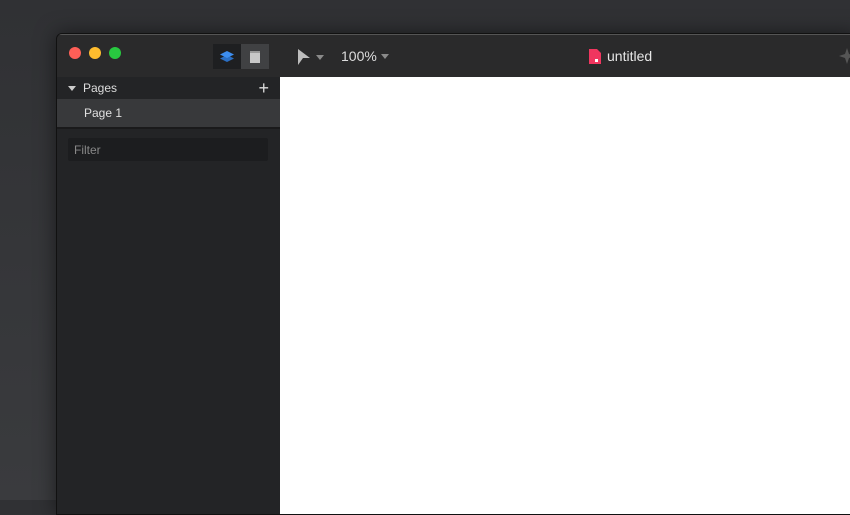 The image size is (850, 515). I want to click on pages-header: Pages +, so click(168, 88).